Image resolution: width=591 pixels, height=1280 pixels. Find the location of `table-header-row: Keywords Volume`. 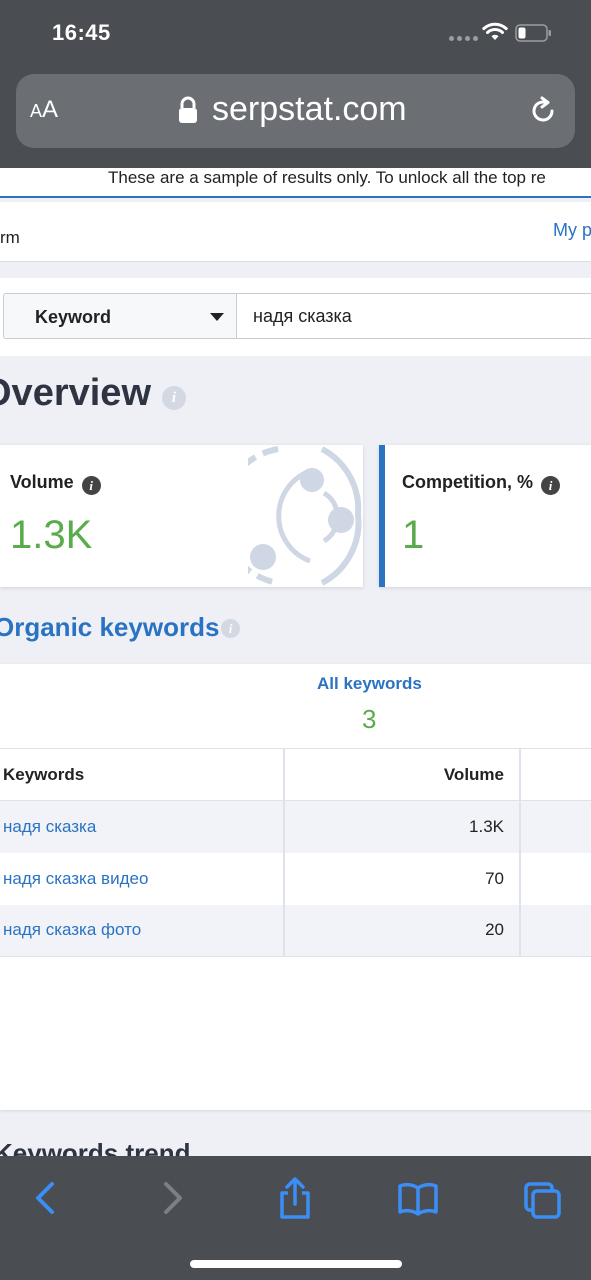

table-header-row: Keywords Volume is located at coordinates (295, 774).